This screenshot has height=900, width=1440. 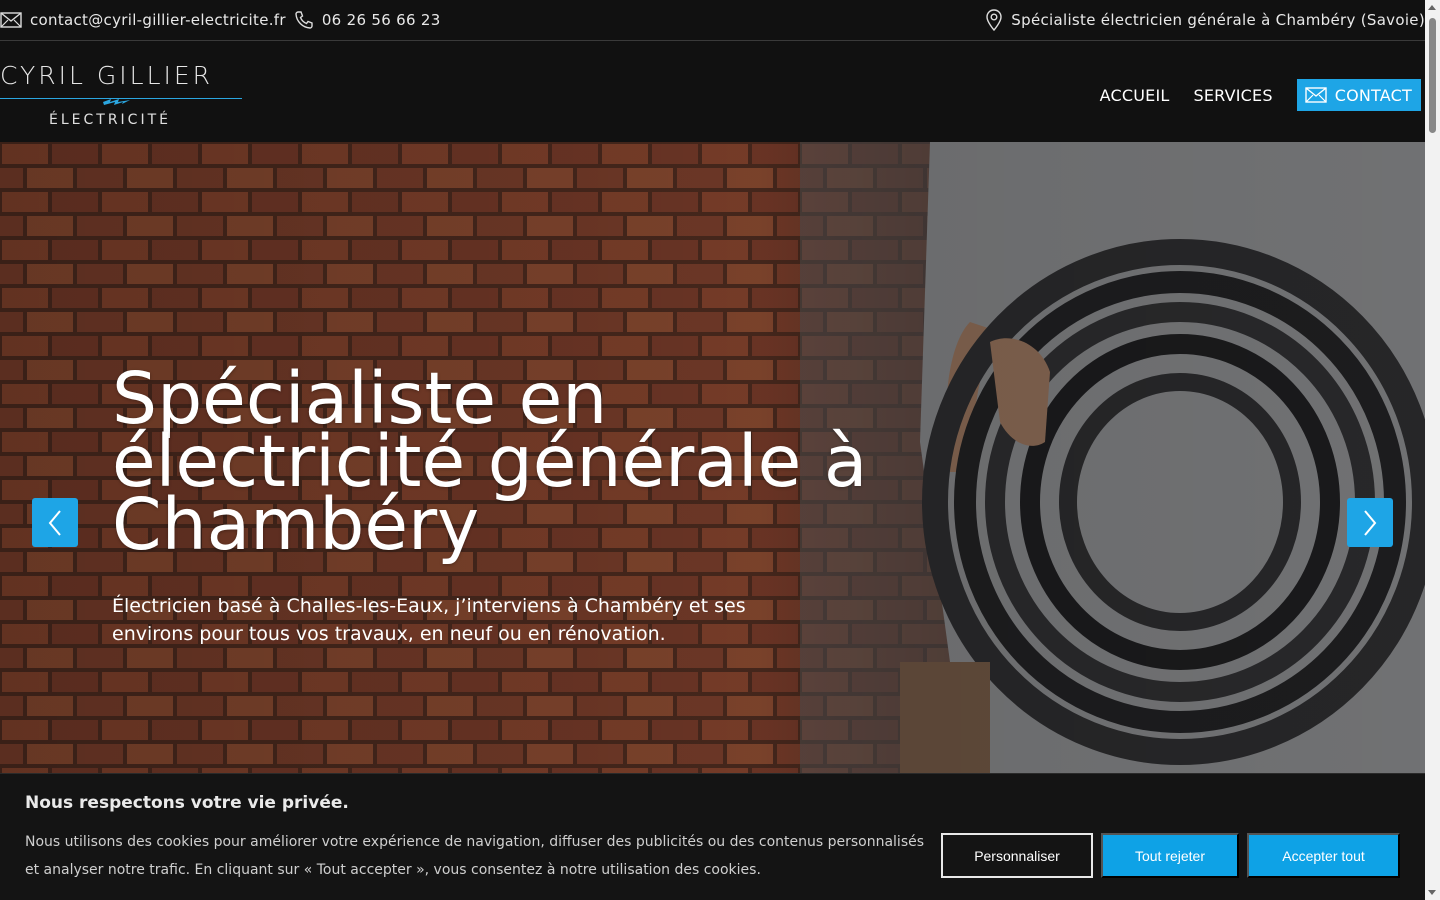 I want to click on slider-next-button, so click(x=1370, y=522).